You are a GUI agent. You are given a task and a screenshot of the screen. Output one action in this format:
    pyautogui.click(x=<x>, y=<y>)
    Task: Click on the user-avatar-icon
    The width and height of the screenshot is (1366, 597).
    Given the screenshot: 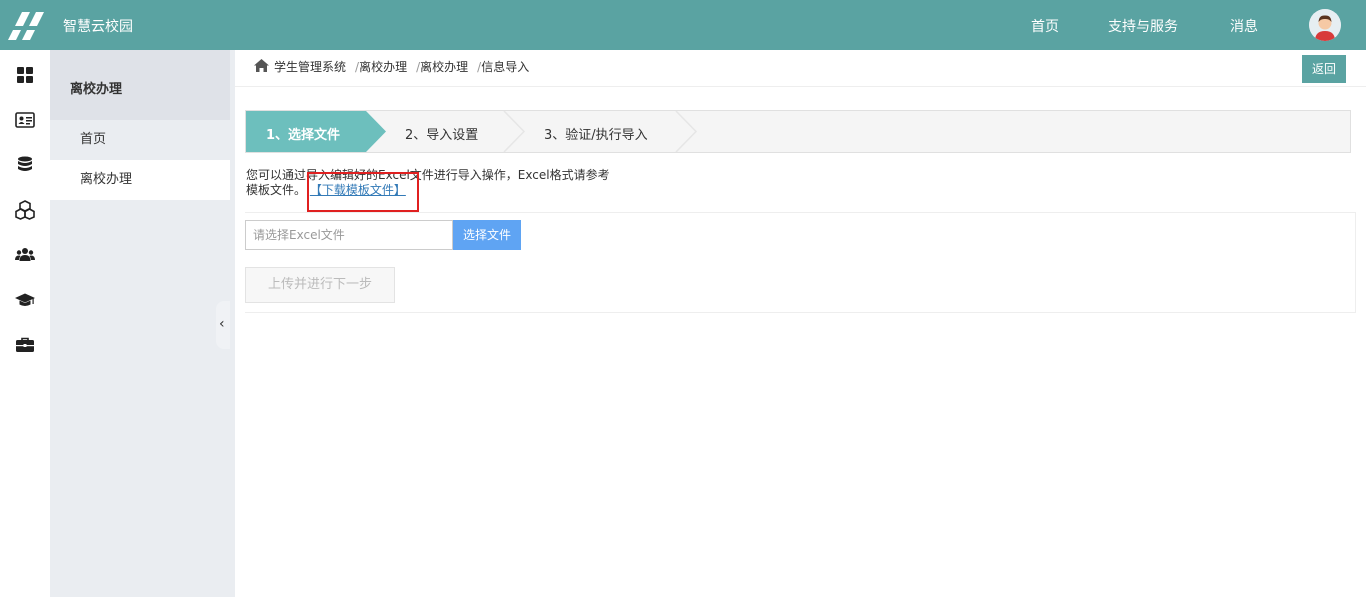 What is the action you would take?
    pyautogui.click(x=1325, y=25)
    